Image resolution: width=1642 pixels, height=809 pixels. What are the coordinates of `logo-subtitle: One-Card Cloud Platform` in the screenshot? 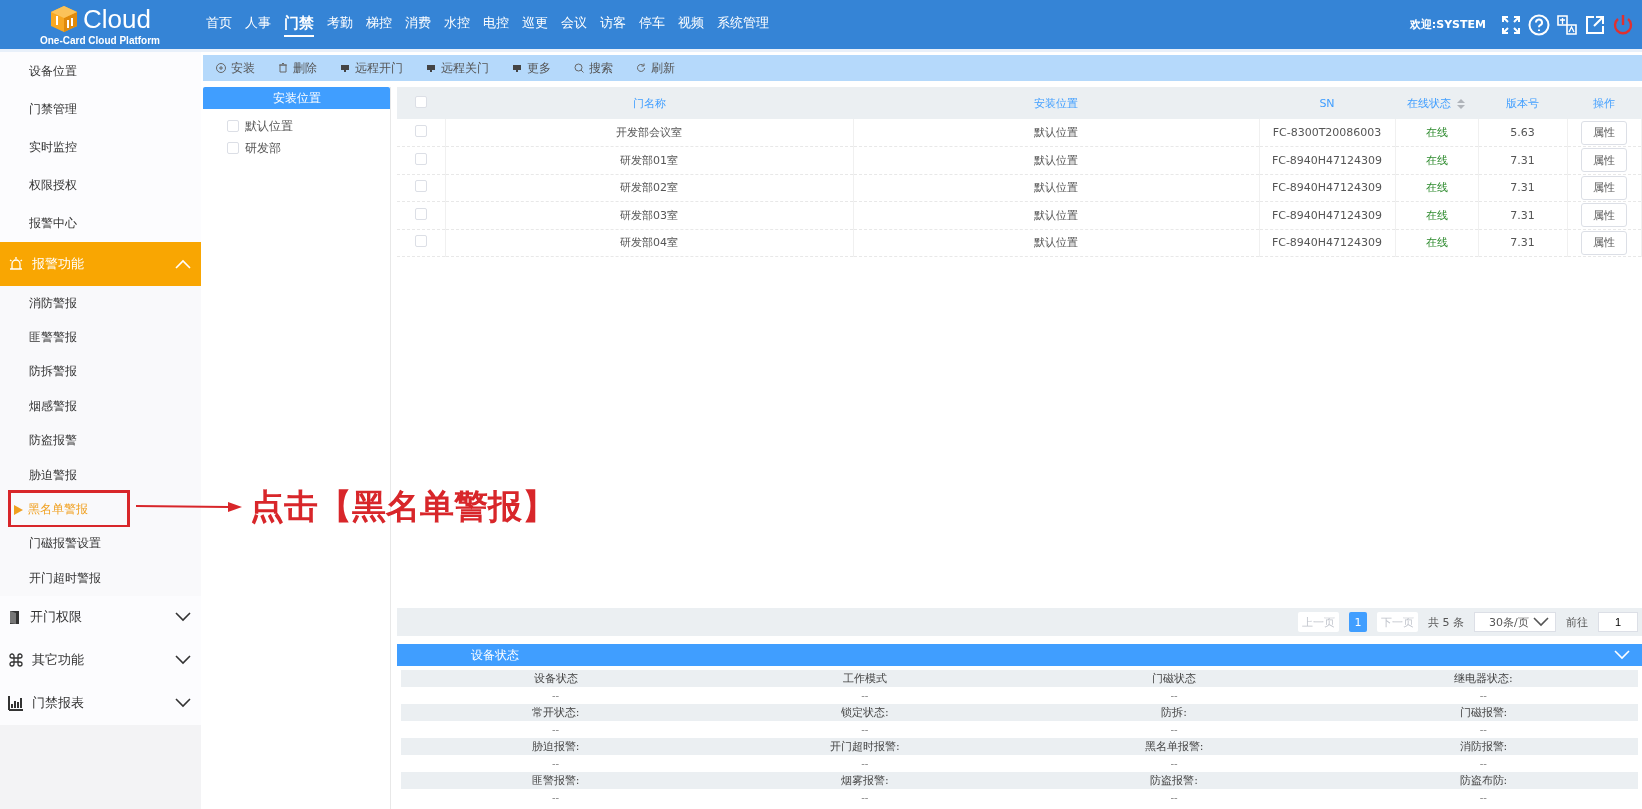 It's located at (100, 40).